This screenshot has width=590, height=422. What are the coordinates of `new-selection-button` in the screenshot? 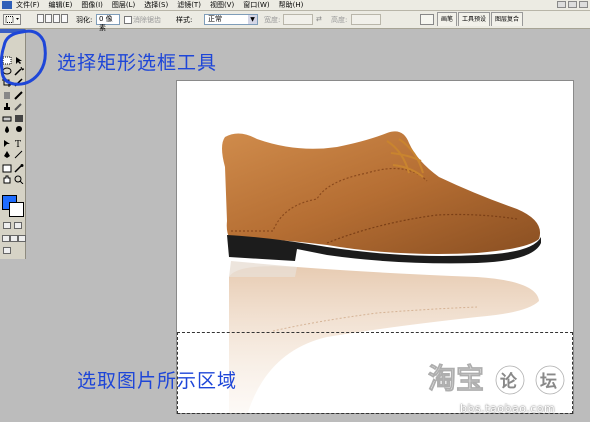 It's located at (40, 18).